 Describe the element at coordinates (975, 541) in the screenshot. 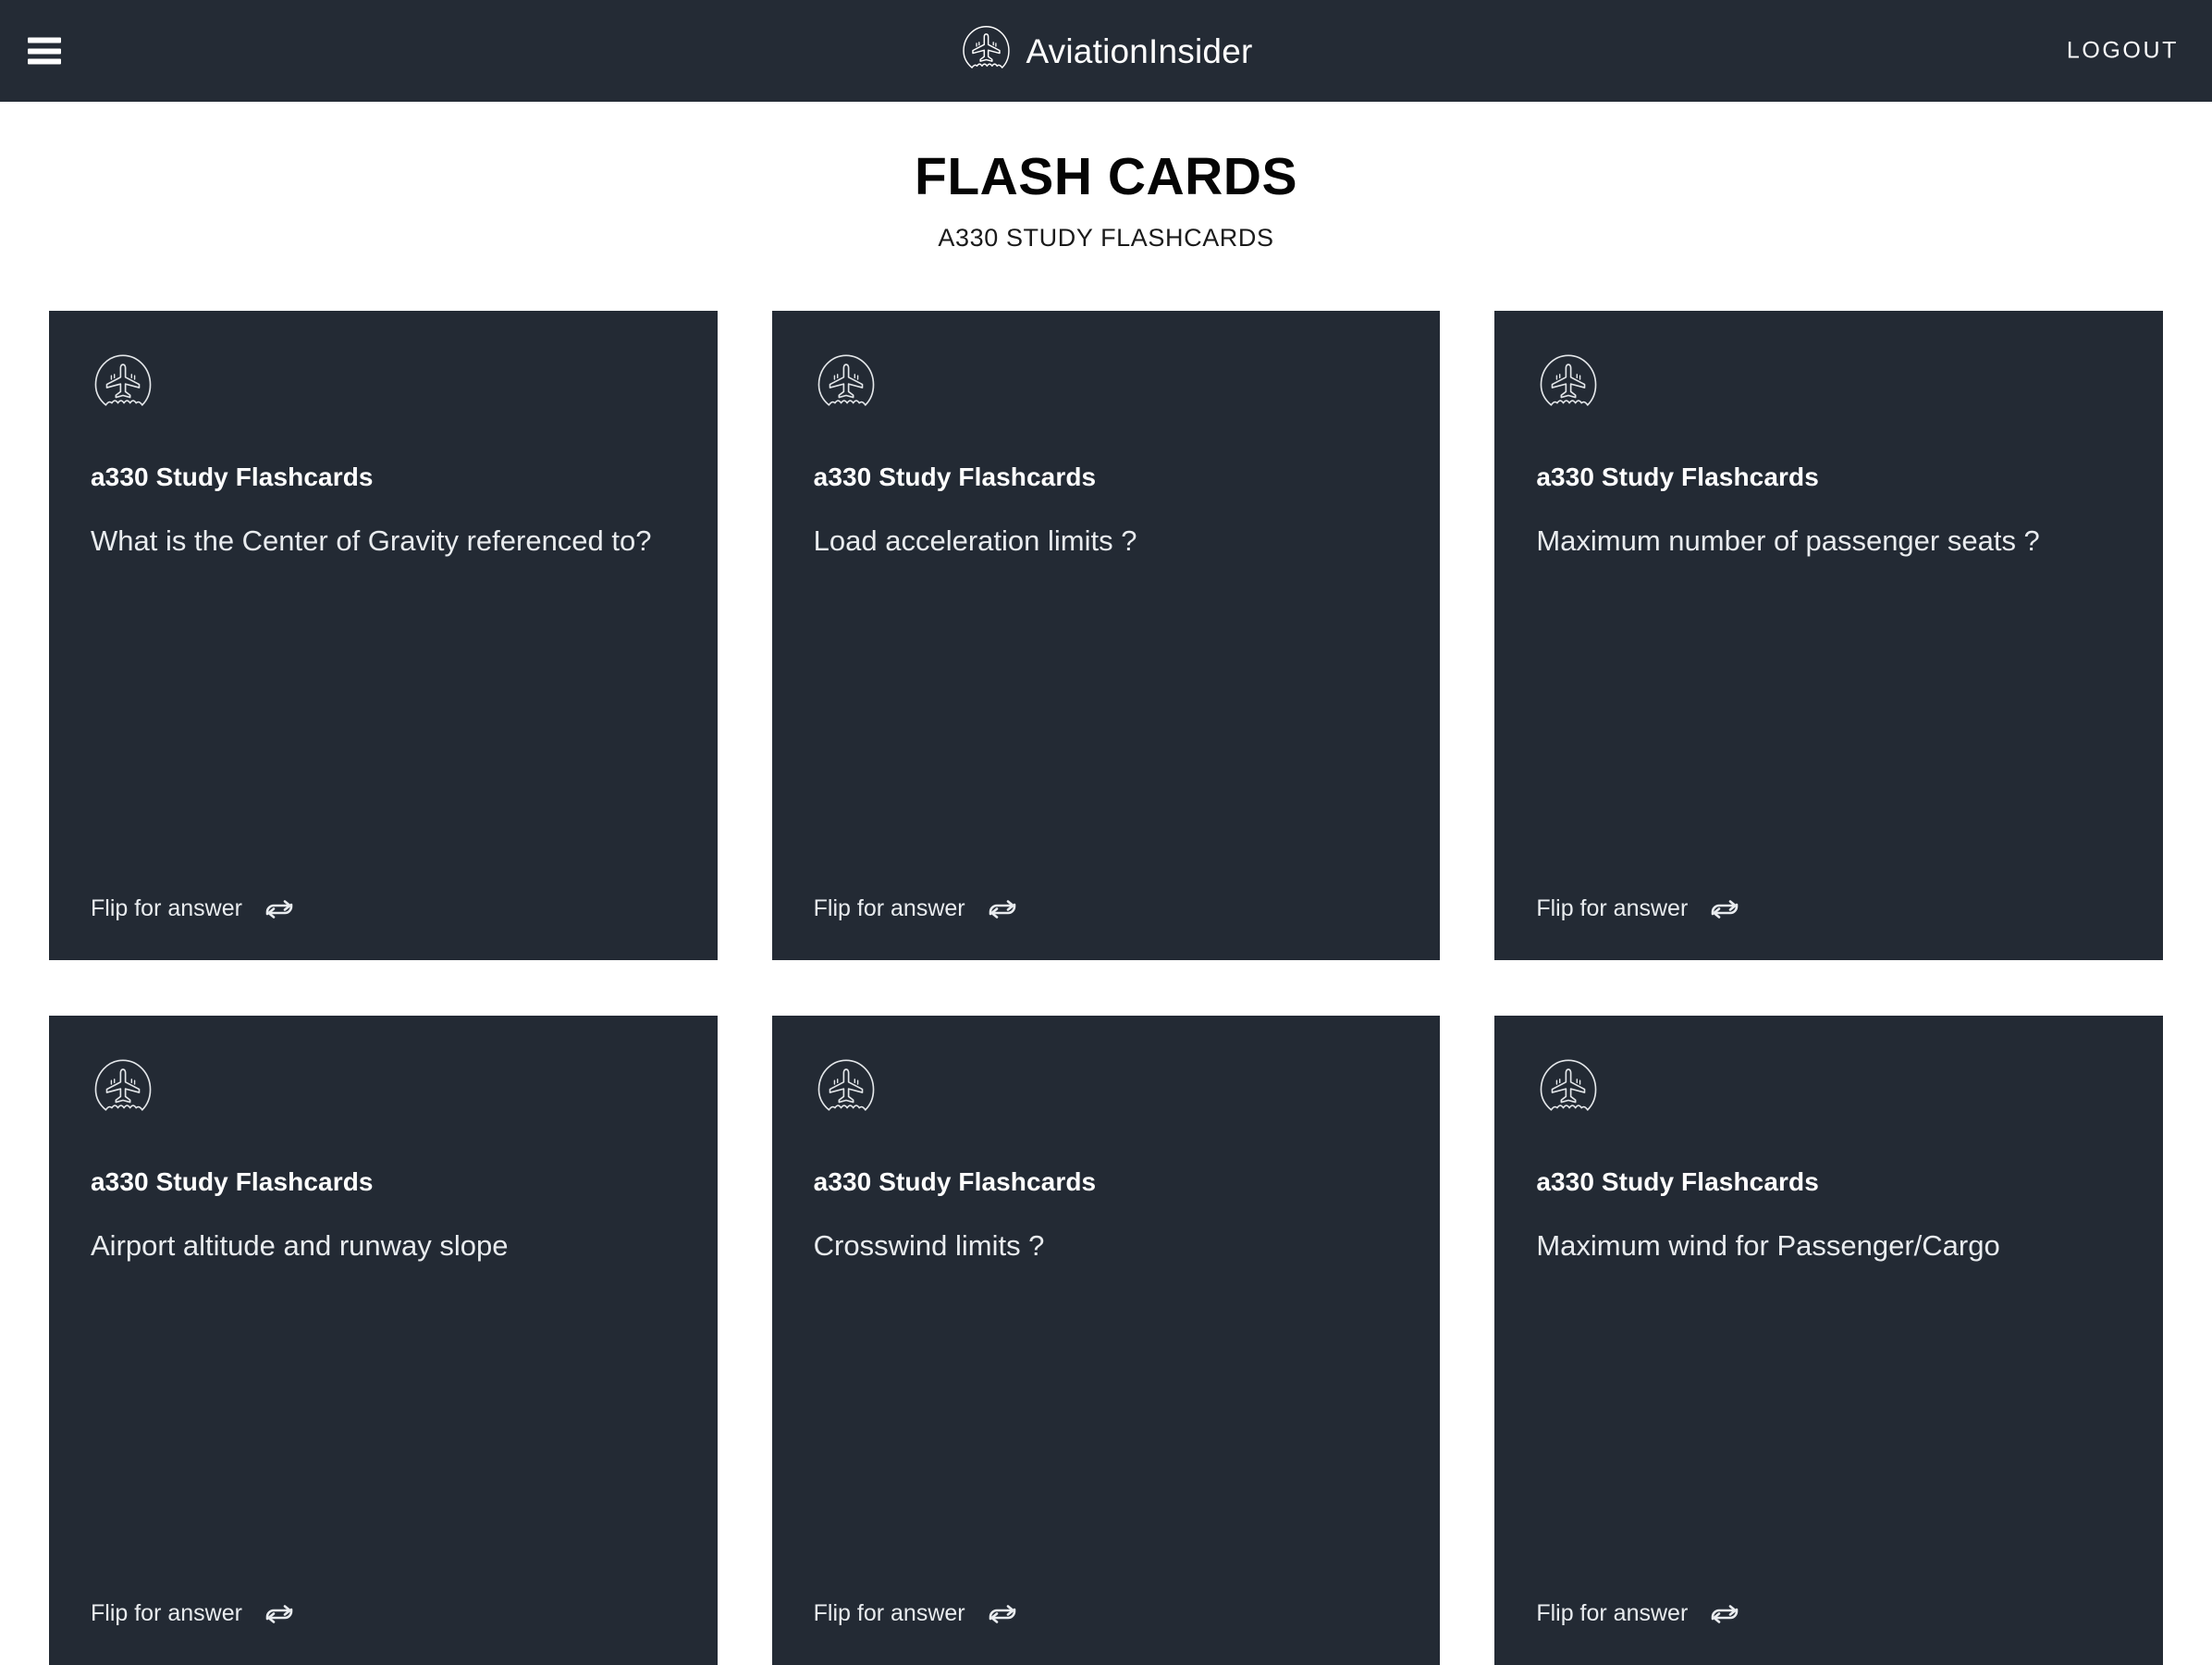

I see `flashcard-question: Load acceleration limits ?` at that location.